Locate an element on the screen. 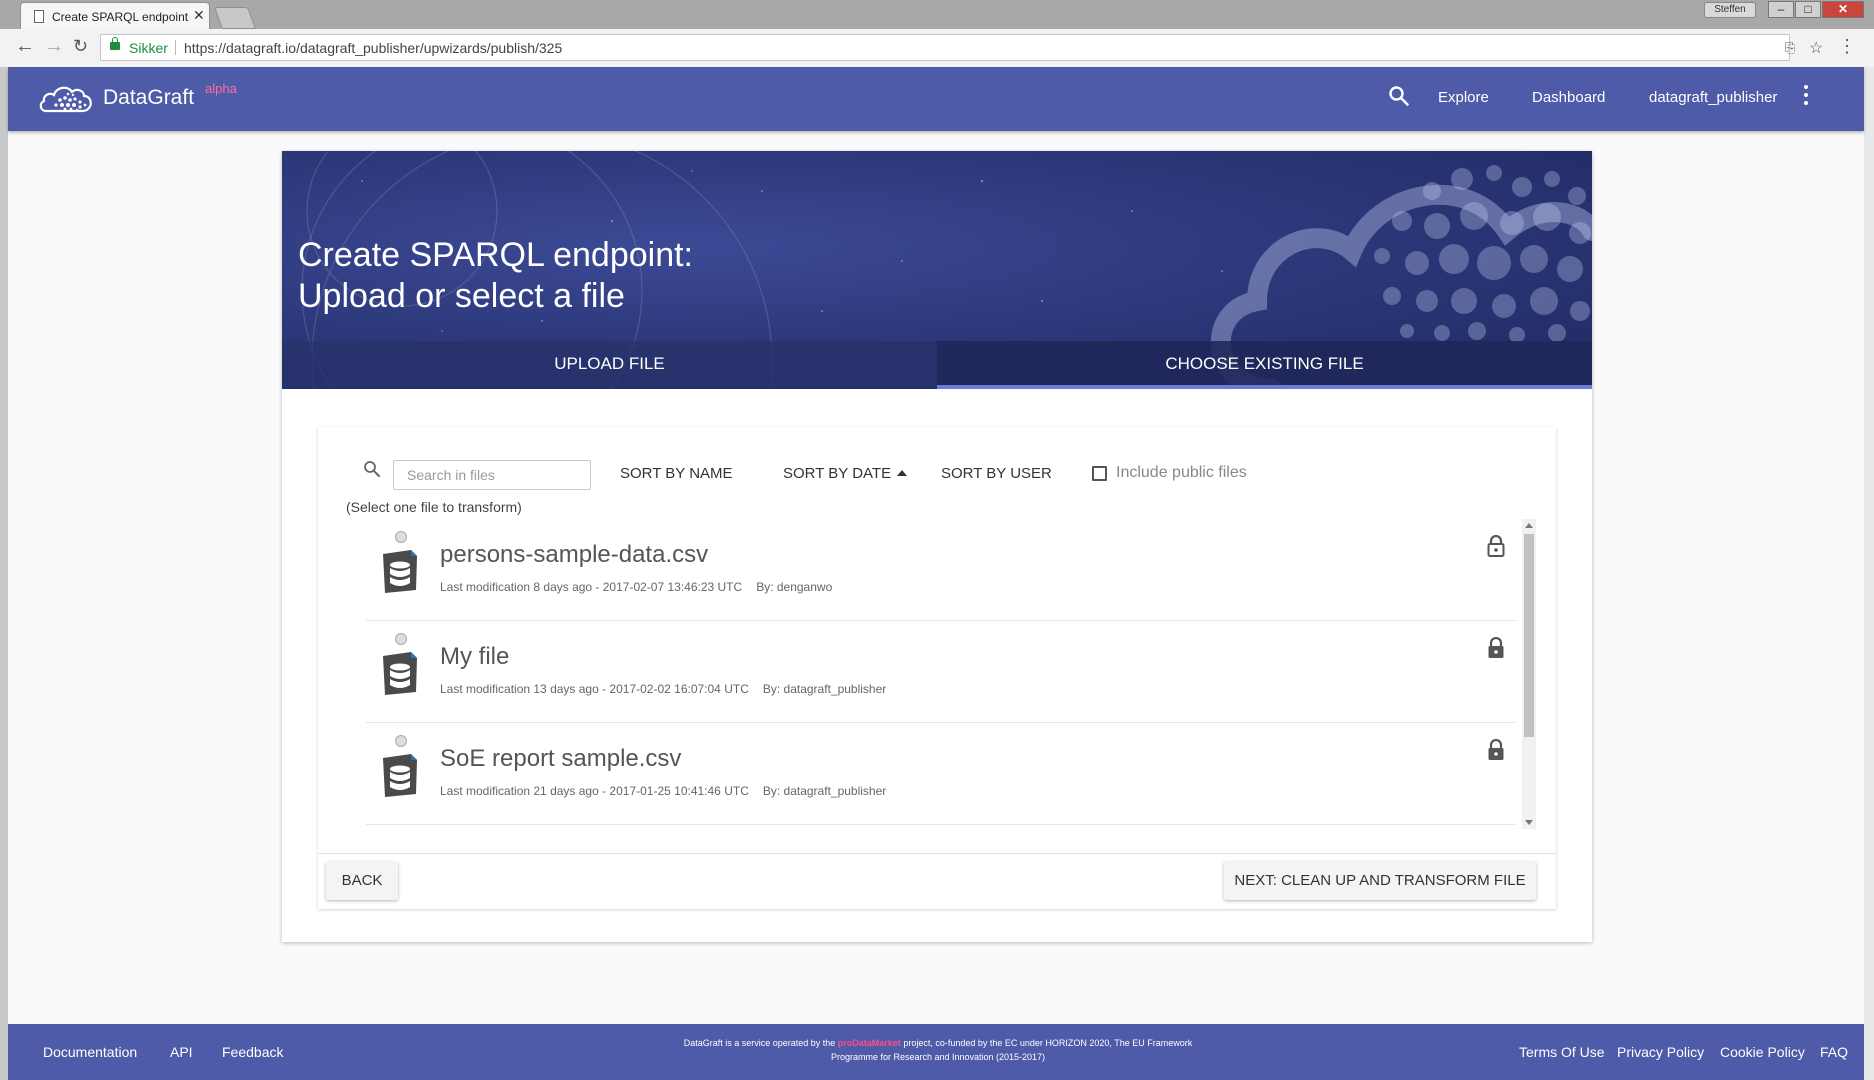  footer-link-privacy: Privacy Policy is located at coordinates (1660, 1052).